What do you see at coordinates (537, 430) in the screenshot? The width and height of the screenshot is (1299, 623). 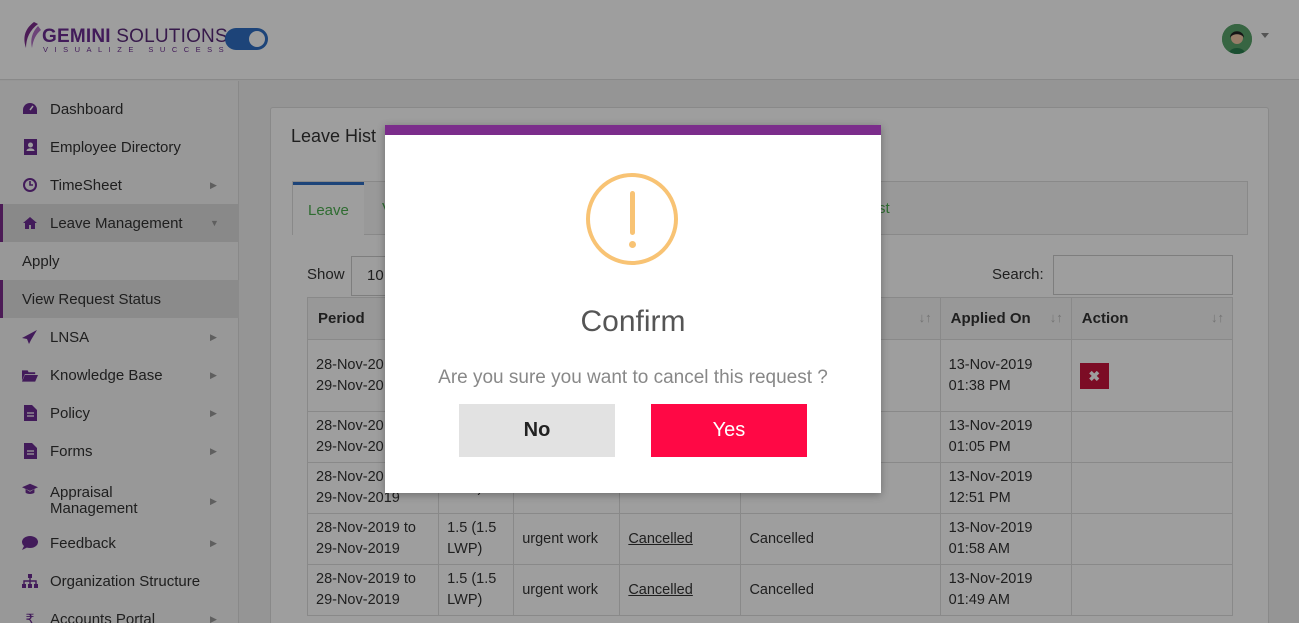 I see `no-button: No` at bounding box center [537, 430].